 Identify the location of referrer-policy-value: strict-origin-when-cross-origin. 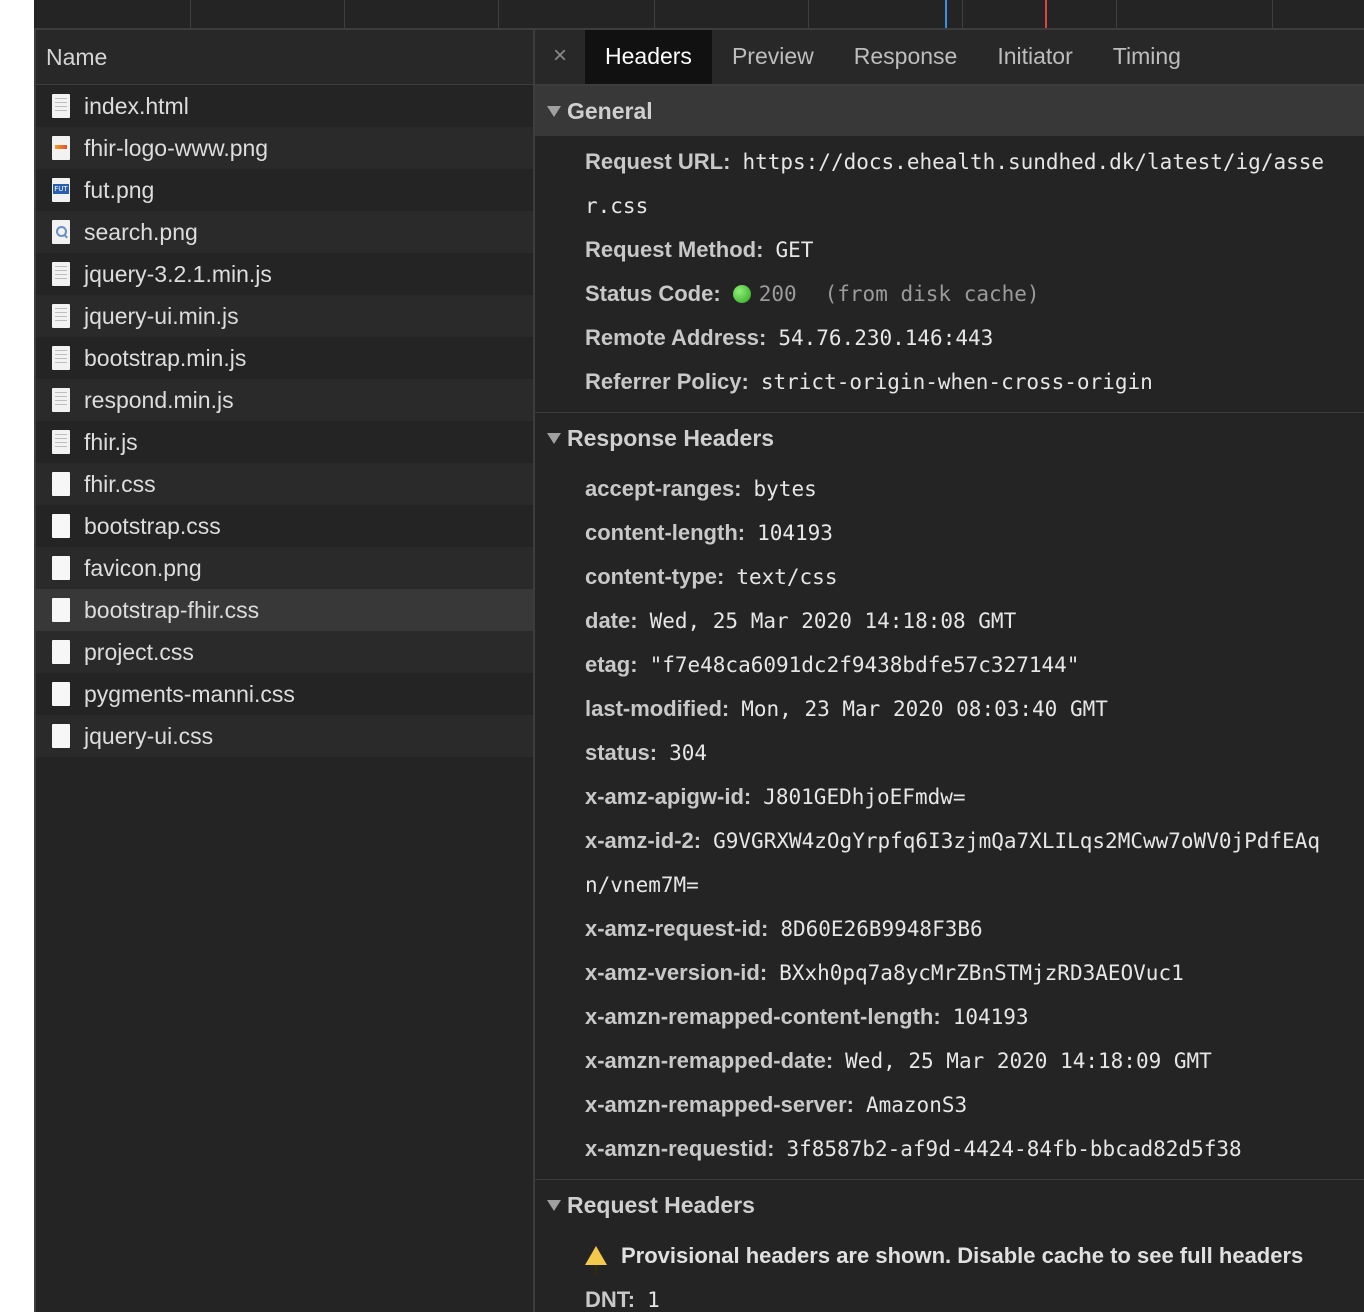
(956, 382).